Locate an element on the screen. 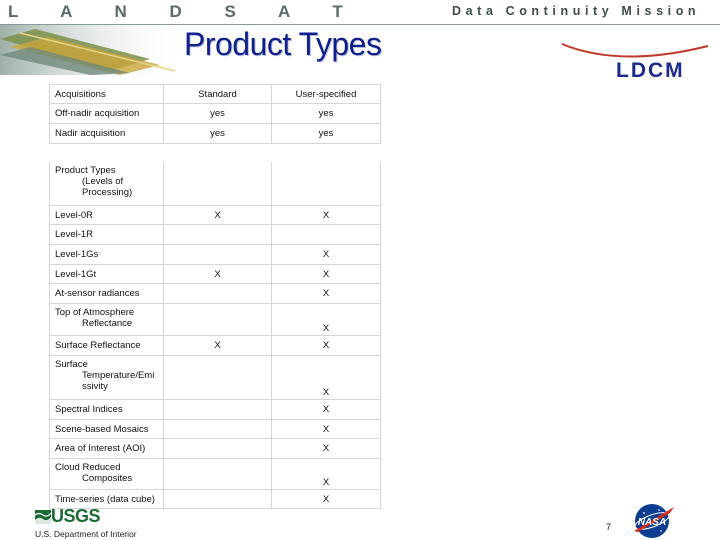 This screenshot has height=540, width=720. table-row: Level-1Gt X X is located at coordinates (215, 274).